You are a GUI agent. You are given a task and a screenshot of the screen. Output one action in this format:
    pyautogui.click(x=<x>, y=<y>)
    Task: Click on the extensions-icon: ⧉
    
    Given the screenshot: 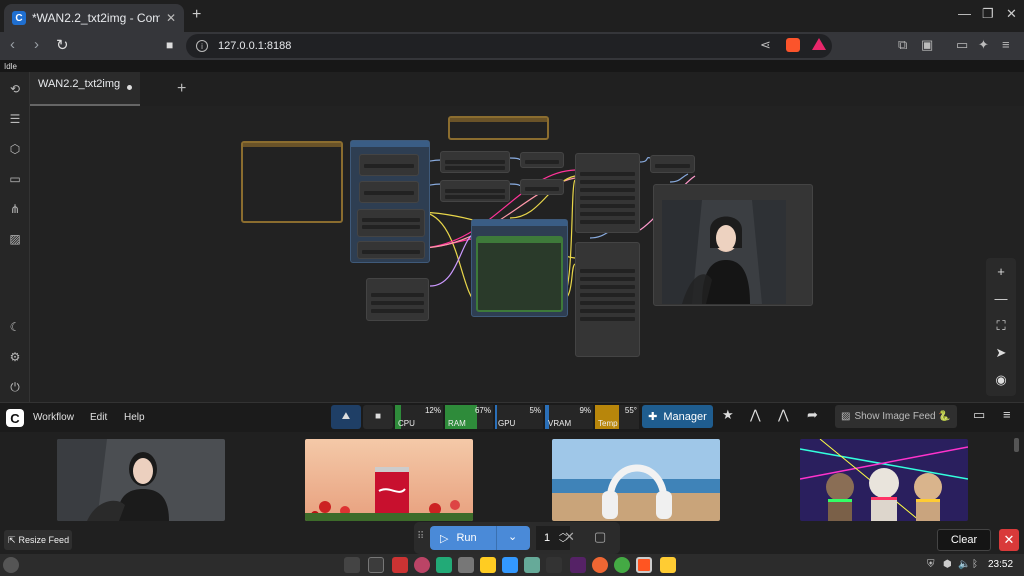 What is the action you would take?
    pyautogui.click(x=902, y=45)
    